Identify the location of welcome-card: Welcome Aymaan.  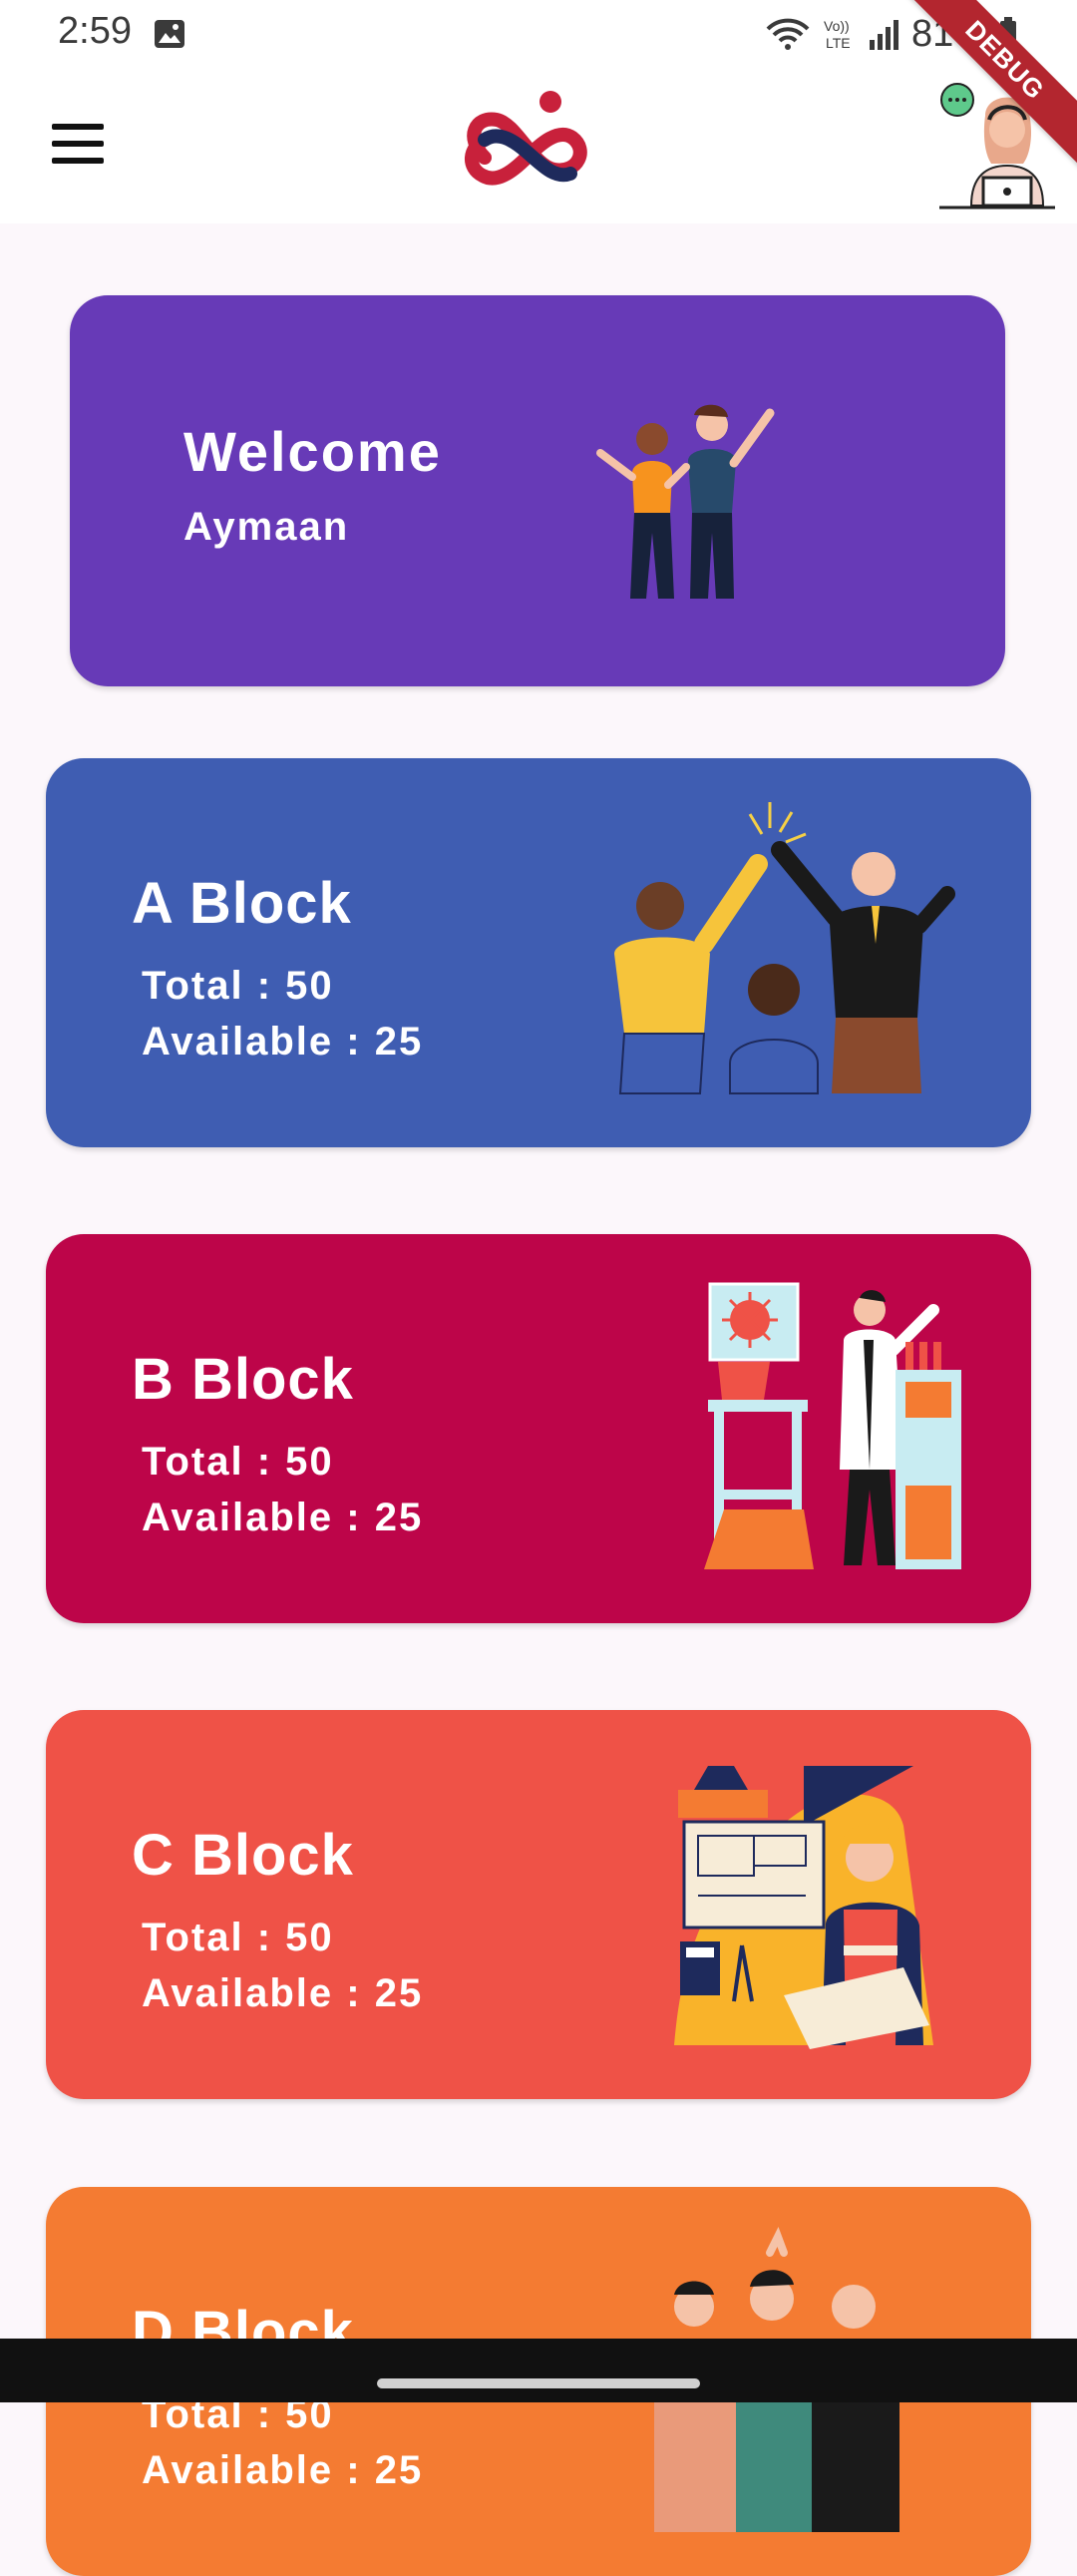
(537, 490).